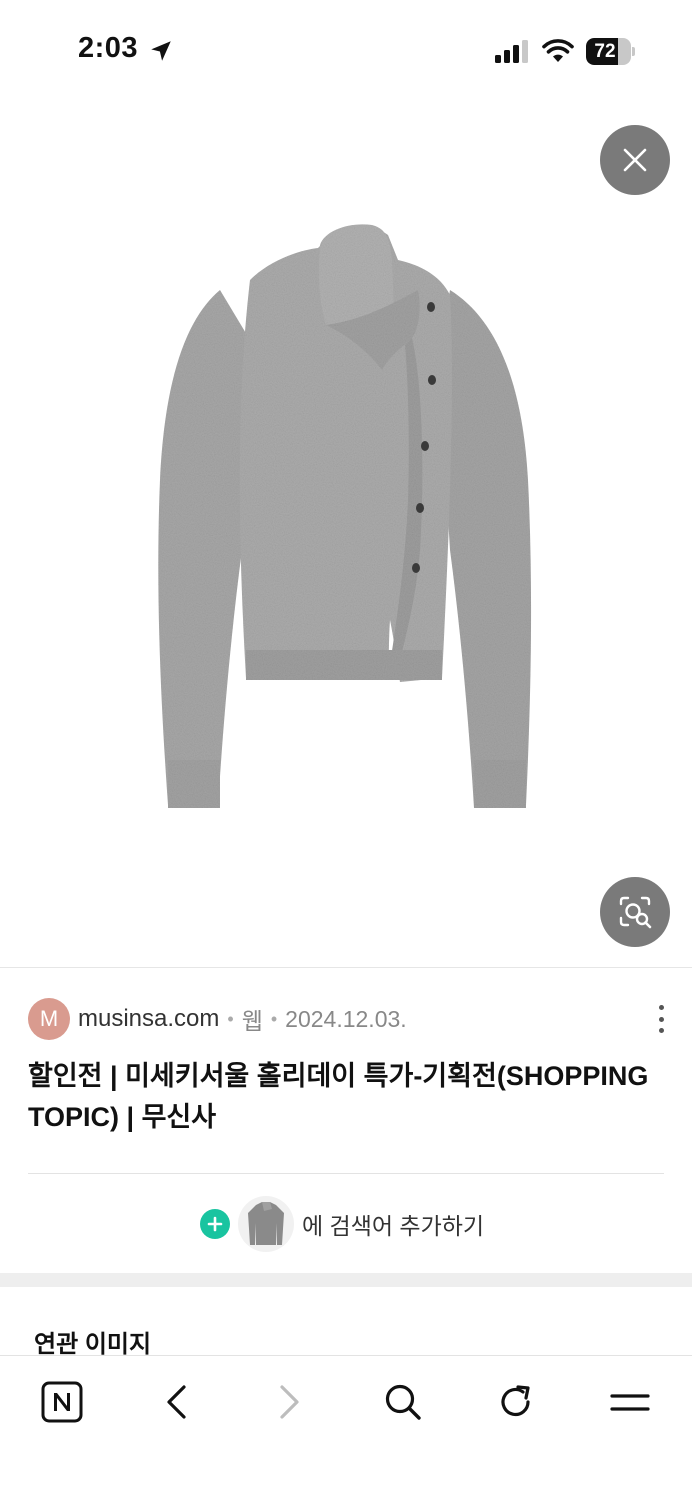  I want to click on refresh-icon, so click(515, 1401).